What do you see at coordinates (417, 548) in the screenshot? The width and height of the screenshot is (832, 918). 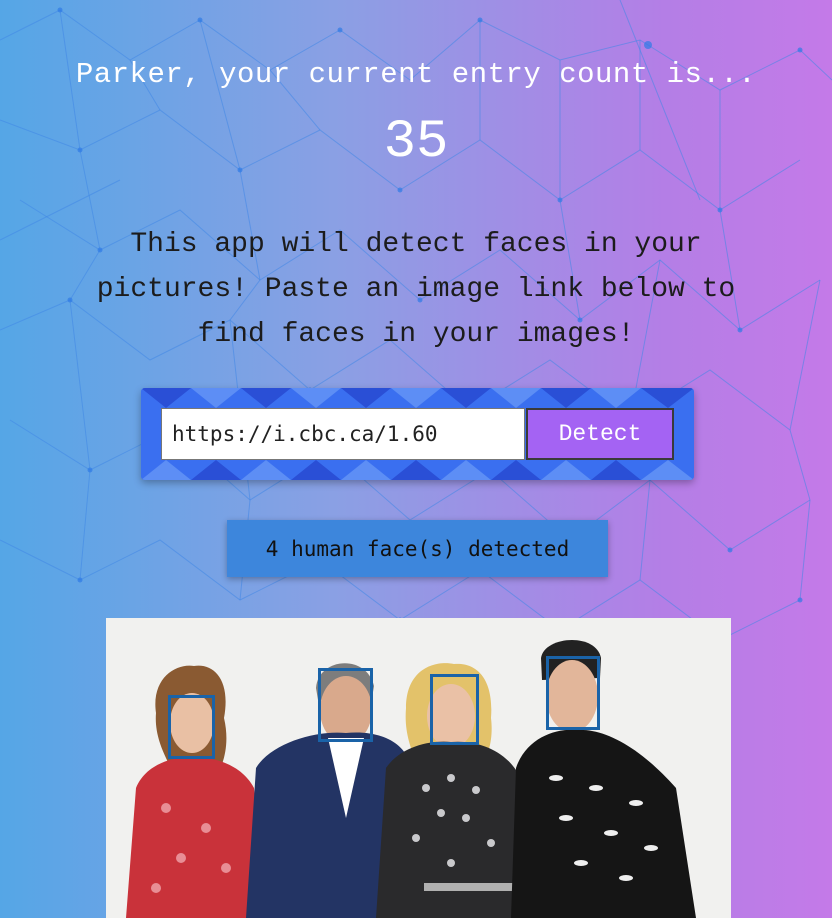 I see `detection-result-badge: 4 human face(s) detected` at bounding box center [417, 548].